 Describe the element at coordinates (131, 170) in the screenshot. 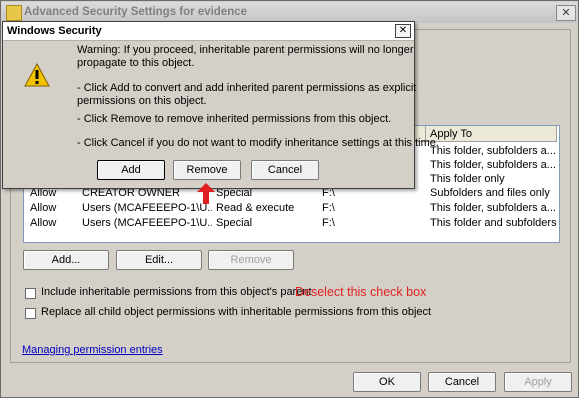

I see `dialog-add-button: Add` at that location.